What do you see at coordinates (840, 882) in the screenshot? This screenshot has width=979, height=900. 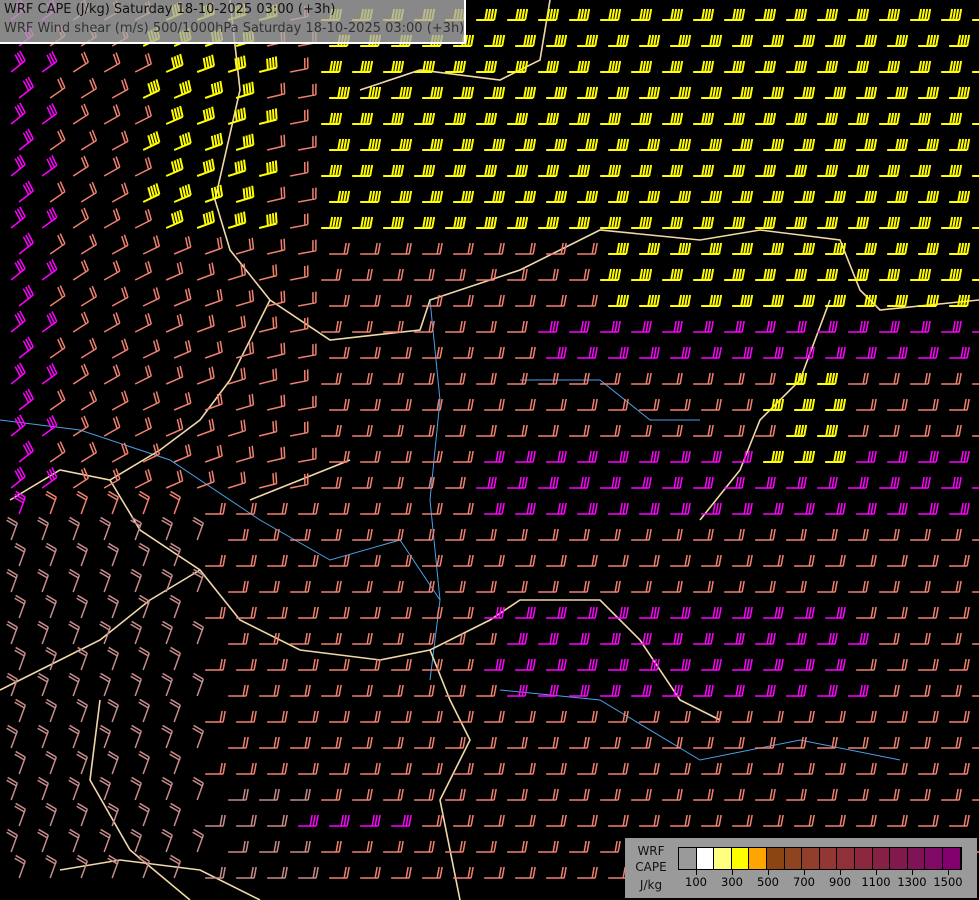 I see `legend-tick-label: 900` at bounding box center [840, 882].